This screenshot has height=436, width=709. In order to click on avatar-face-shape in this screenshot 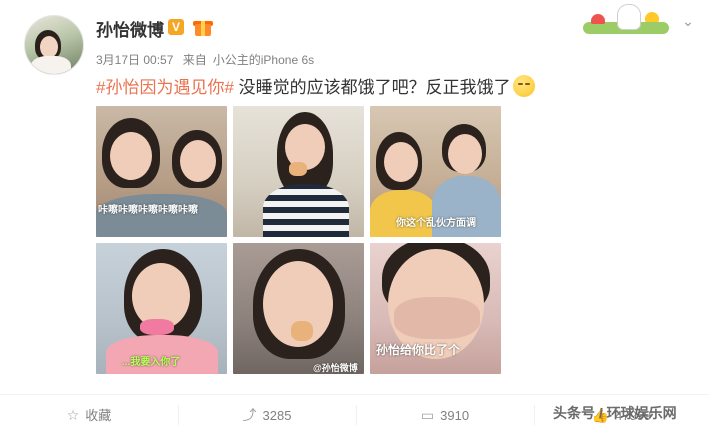, I will do `click(49, 47)`.